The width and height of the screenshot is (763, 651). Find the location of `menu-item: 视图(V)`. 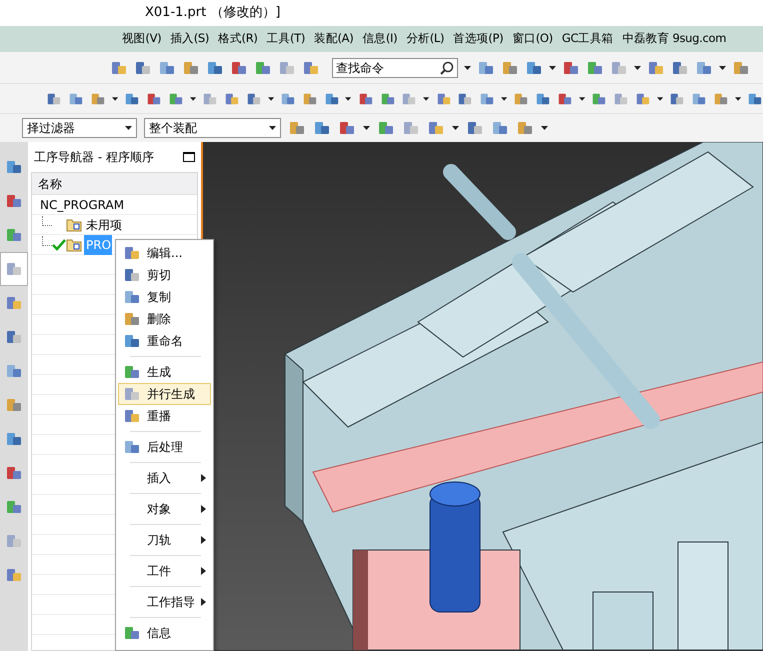

menu-item: 视图(V) is located at coordinates (142, 39).